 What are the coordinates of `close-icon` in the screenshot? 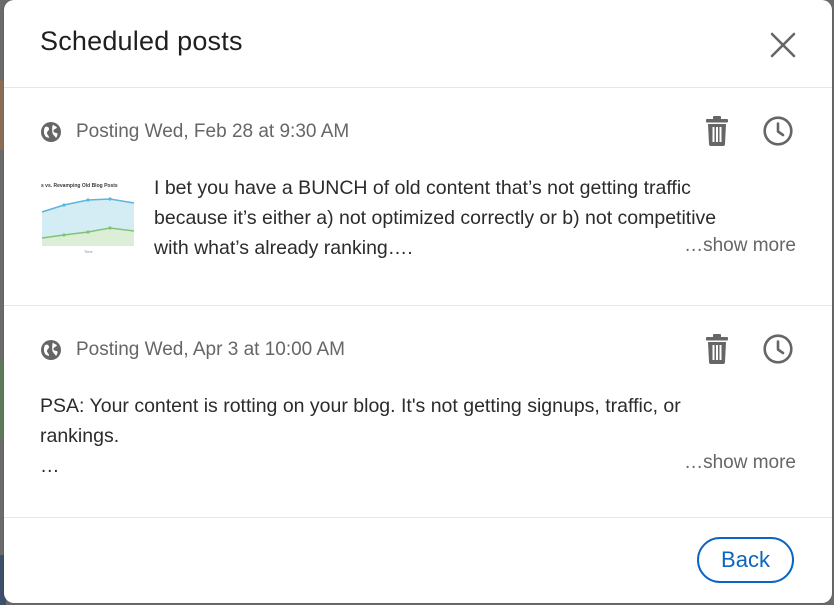 It's located at (783, 45).